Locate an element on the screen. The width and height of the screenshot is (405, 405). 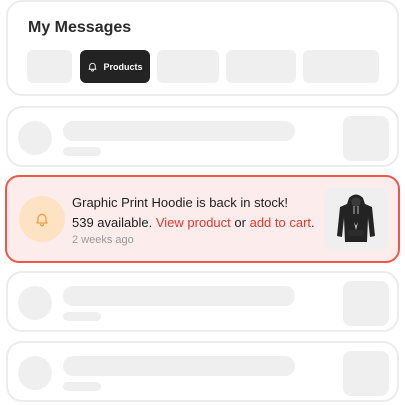
period-text: . is located at coordinates (313, 222).